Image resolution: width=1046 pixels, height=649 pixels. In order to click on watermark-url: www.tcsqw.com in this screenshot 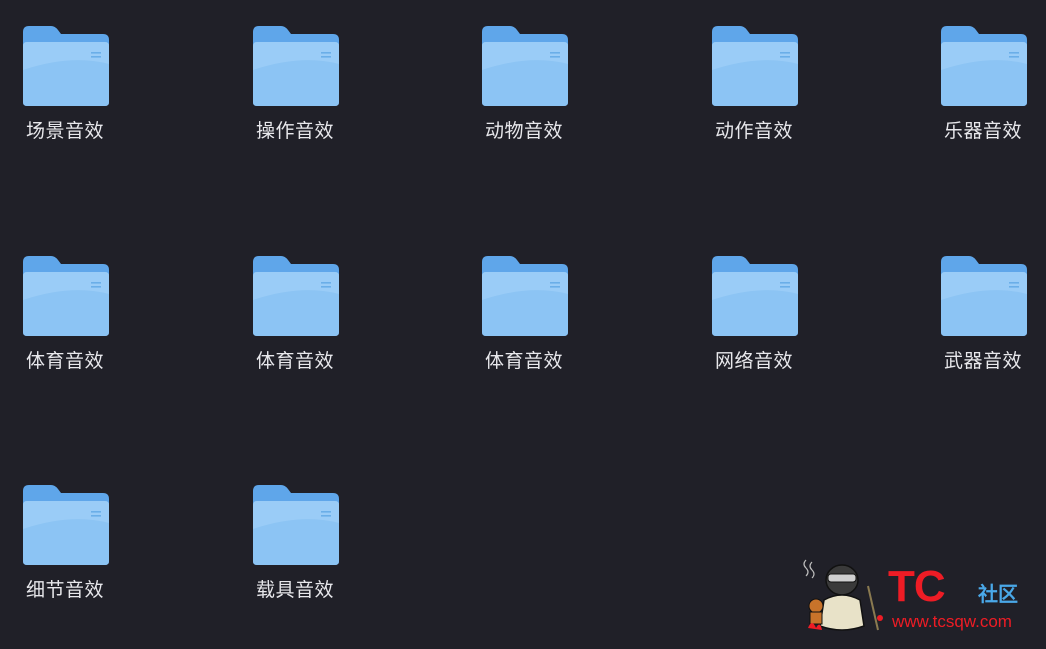, I will do `click(952, 621)`.